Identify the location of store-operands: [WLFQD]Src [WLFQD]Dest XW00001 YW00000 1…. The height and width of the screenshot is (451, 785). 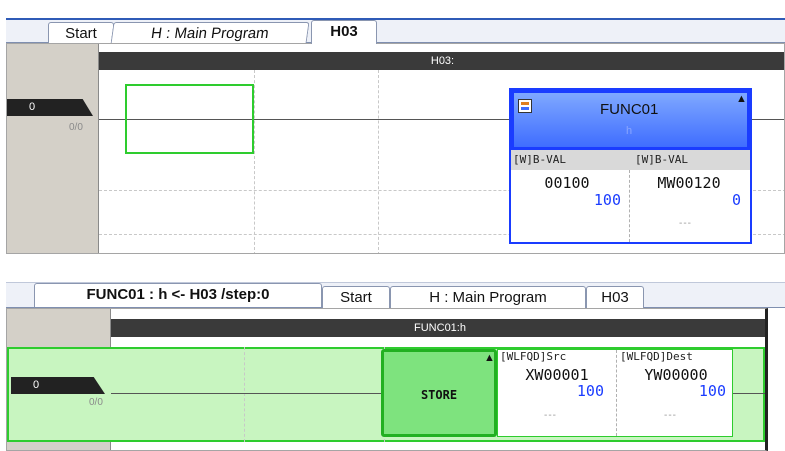
(615, 393).